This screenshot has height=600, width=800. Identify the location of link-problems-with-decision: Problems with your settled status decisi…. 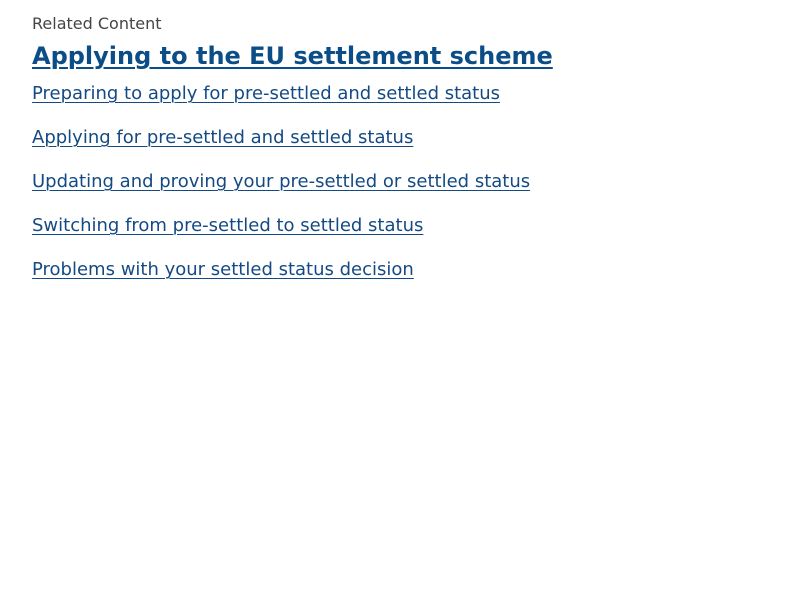
(223, 269).